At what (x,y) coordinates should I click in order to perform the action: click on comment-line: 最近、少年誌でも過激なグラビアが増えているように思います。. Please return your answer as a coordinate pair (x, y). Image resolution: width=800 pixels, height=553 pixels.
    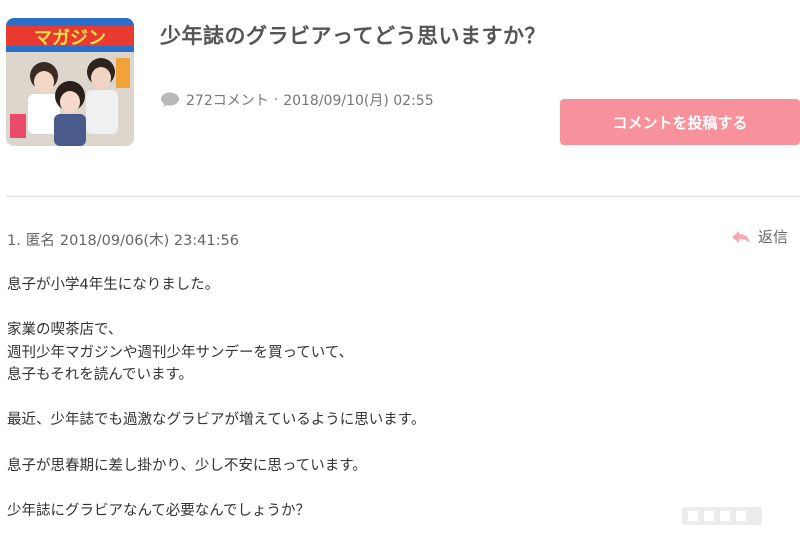
    Looking at the image, I should click on (216, 420).